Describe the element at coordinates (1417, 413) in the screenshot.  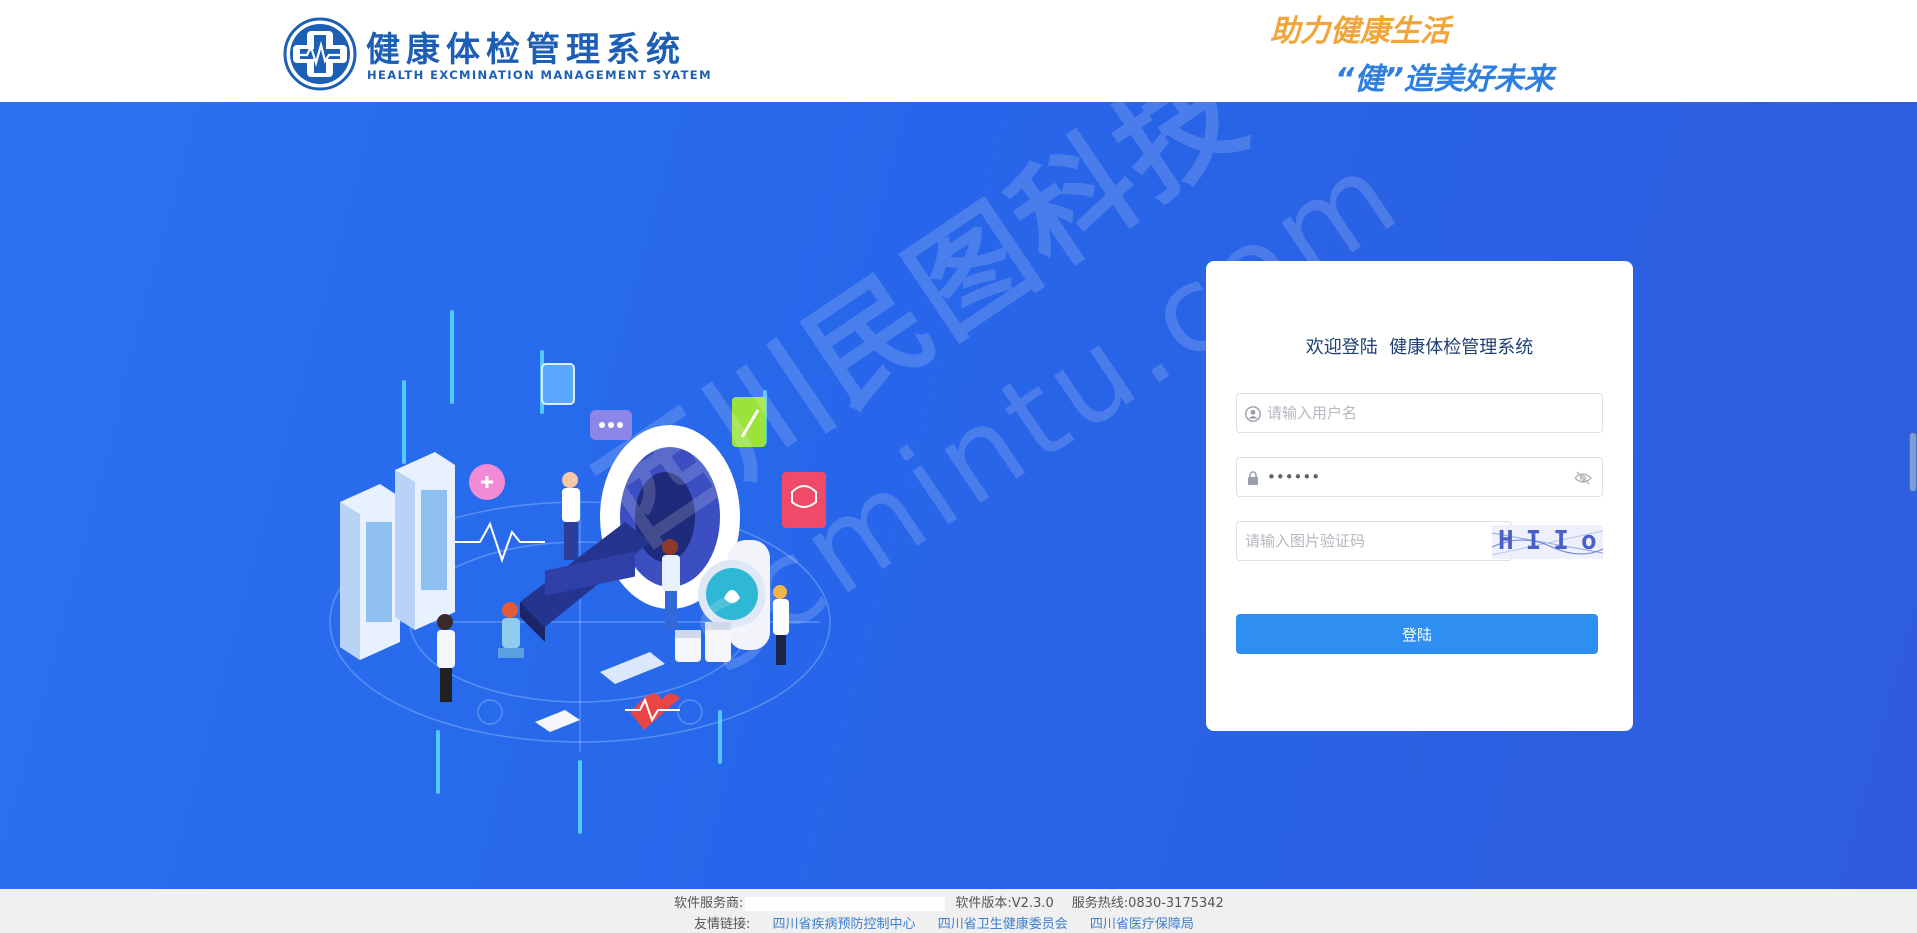
I see `username-input` at that location.